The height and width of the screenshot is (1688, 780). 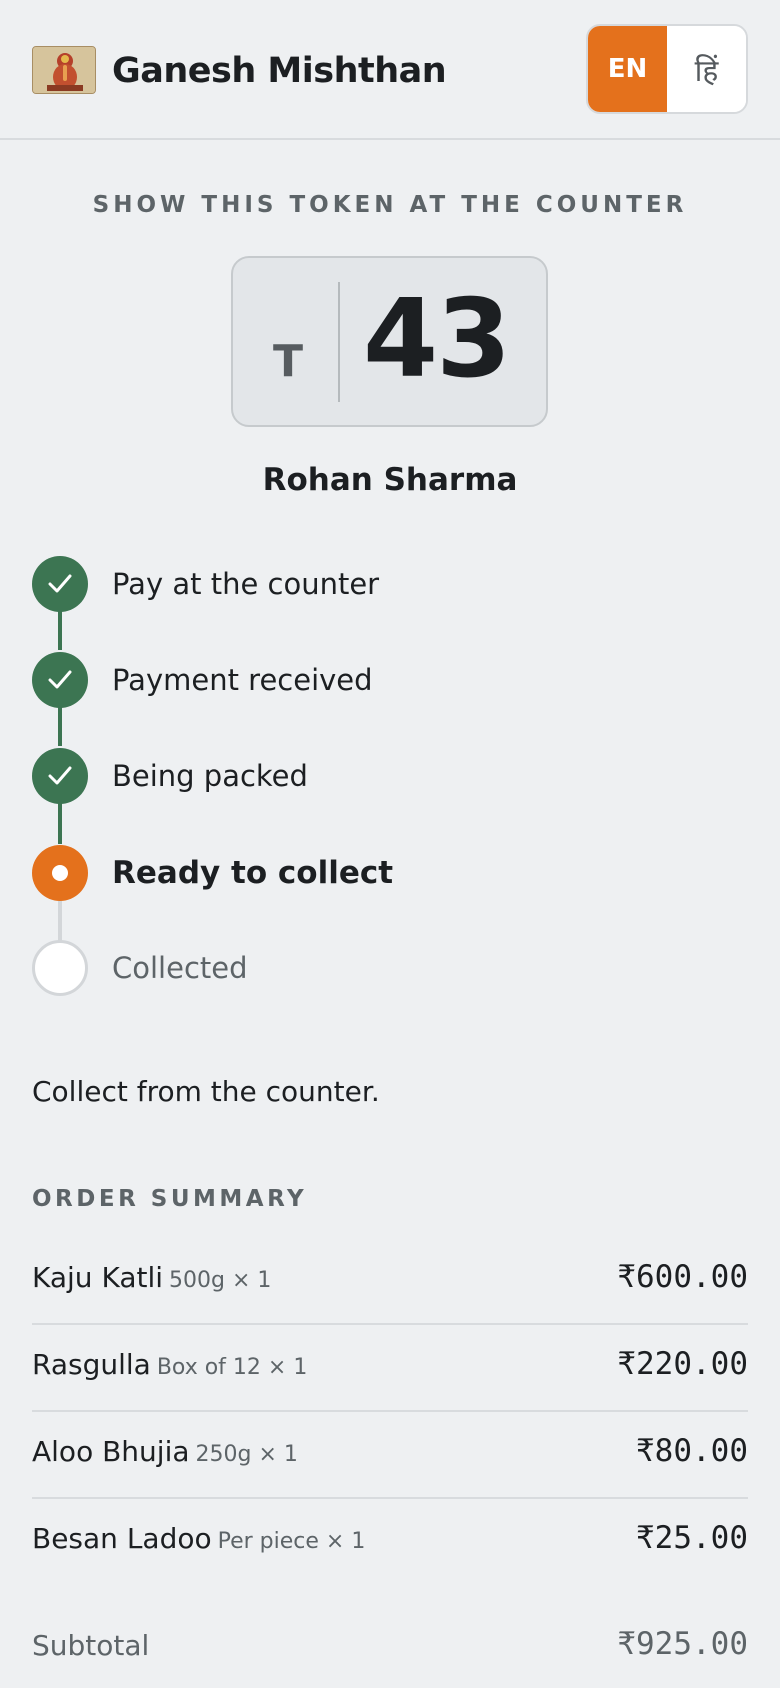 What do you see at coordinates (122, 1538) in the screenshot?
I see `item-name: Besan Ladoo` at bounding box center [122, 1538].